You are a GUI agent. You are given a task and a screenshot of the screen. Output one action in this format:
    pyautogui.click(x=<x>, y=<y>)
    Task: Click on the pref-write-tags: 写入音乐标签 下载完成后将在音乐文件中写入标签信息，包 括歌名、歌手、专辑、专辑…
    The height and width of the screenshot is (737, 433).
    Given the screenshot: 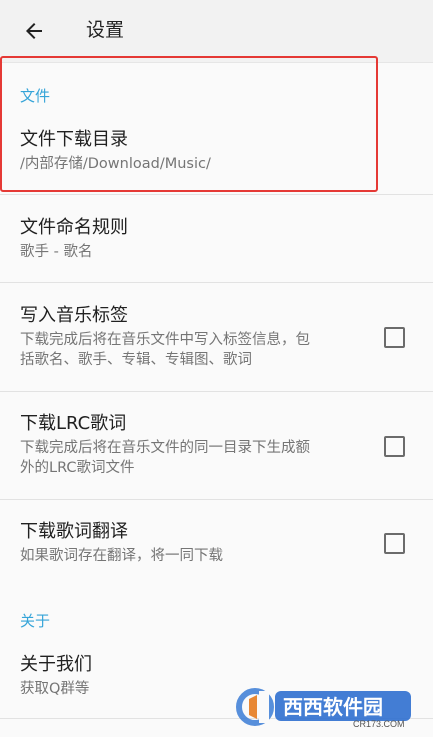 What is the action you would take?
    pyautogui.click(x=216, y=337)
    